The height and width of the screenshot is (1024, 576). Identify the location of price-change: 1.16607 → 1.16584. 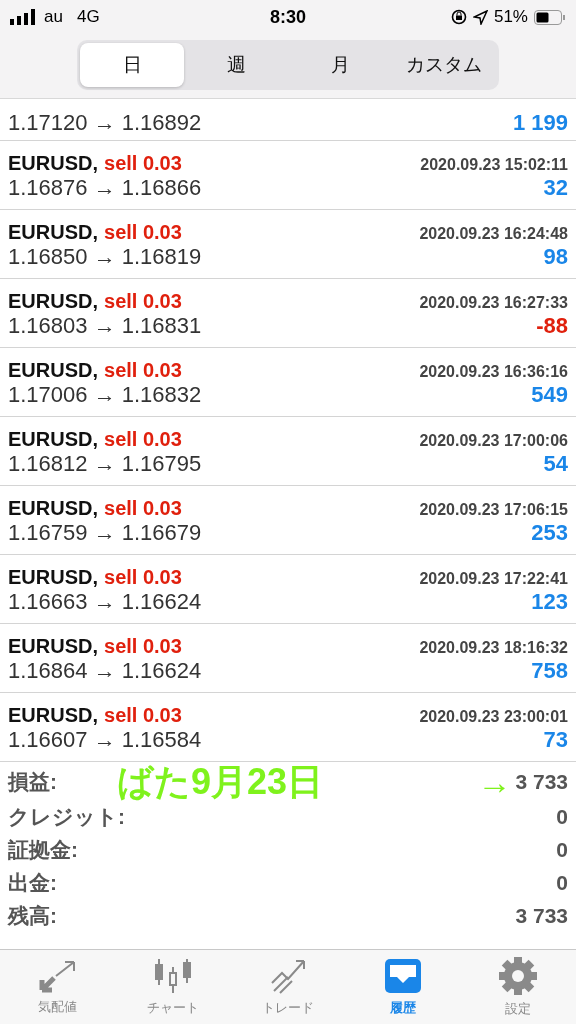
(105, 740).